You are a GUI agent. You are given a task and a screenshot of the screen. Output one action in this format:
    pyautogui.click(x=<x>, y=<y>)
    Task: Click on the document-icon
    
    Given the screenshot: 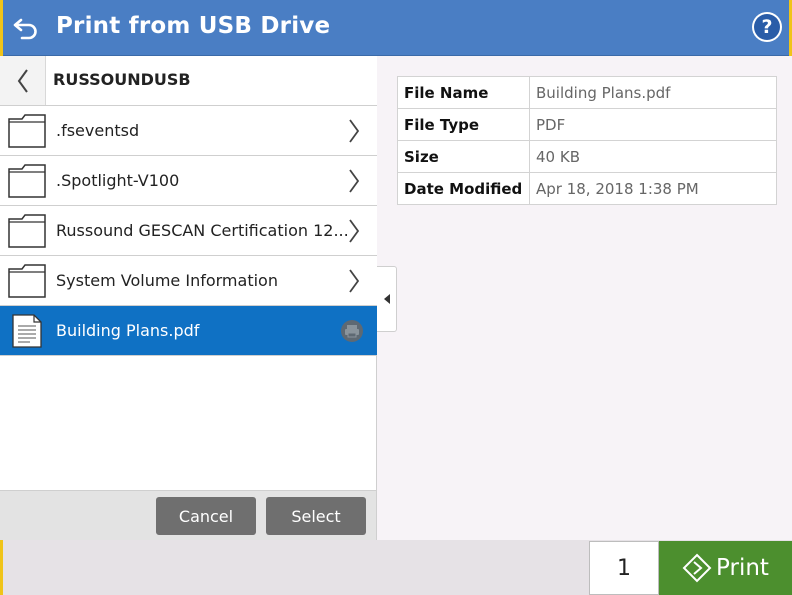 What is the action you would take?
    pyautogui.click(x=27, y=331)
    